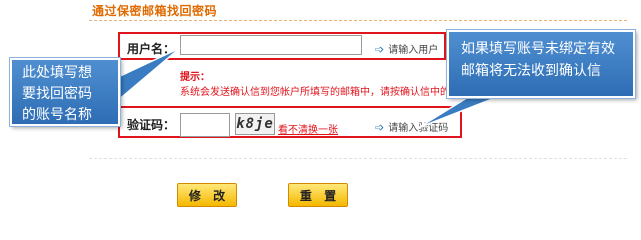 The image size is (641, 240). I want to click on form-divider, so click(358, 158).